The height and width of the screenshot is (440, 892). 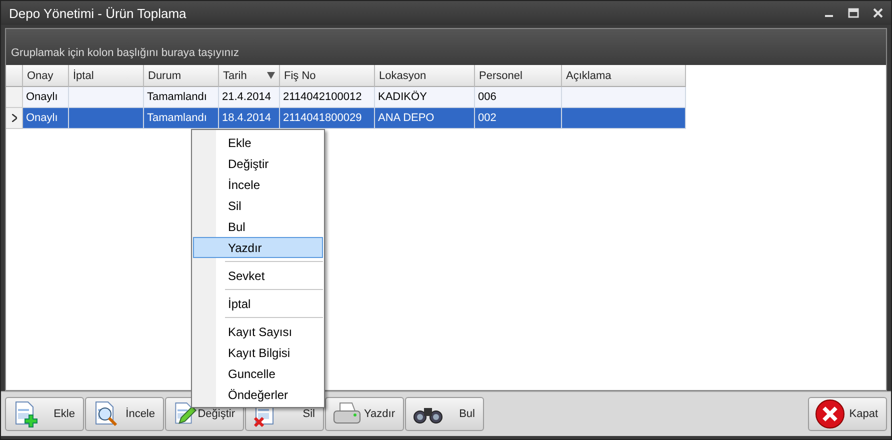 What do you see at coordinates (249, 97) in the screenshot?
I see `table-cell: 21.4.2014` at bounding box center [249, 97].